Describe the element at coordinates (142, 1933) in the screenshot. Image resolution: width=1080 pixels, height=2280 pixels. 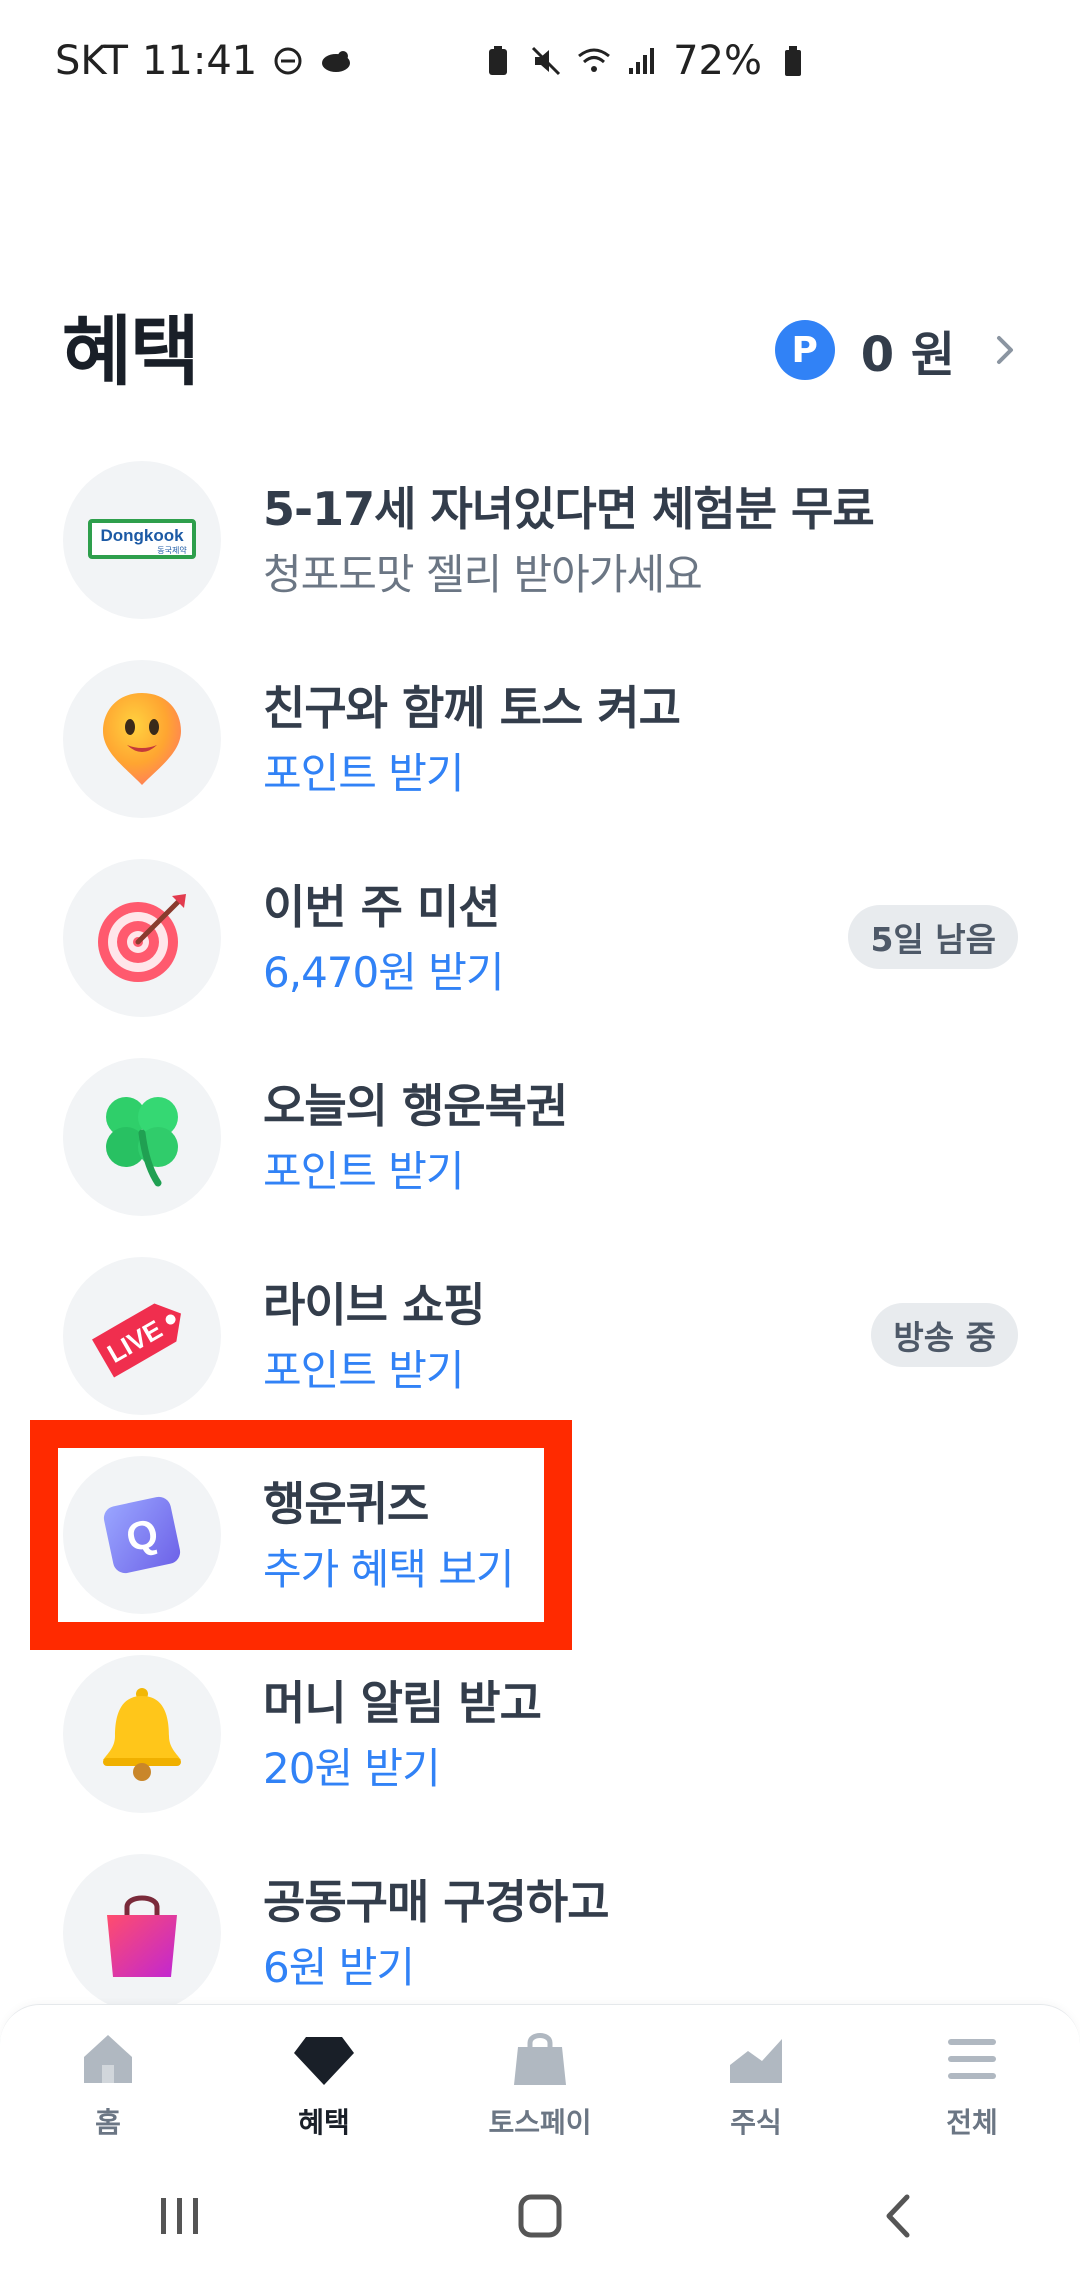
I see `shopping-bag-icon` at that location.